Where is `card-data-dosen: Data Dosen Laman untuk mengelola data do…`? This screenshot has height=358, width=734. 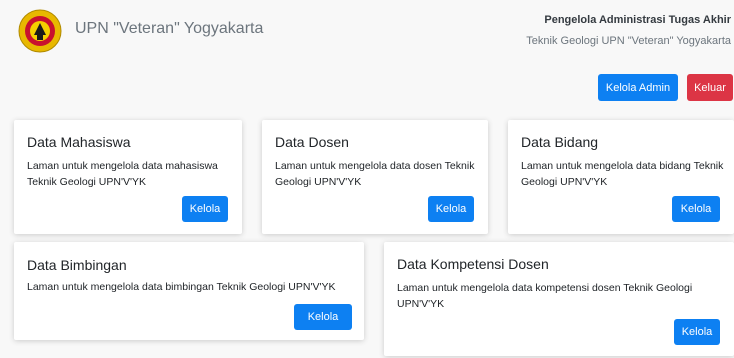 card-data-dosen: Data Dosen Laman untuk mengelola data do… is located at coordinates (375, 177).